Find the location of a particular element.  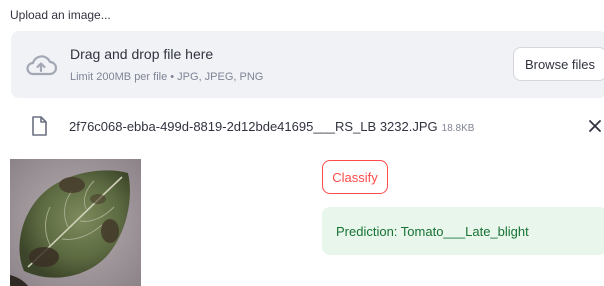

prediction-text: Prediction: Tomato___Late_blight is located at coordinates (432, 231).